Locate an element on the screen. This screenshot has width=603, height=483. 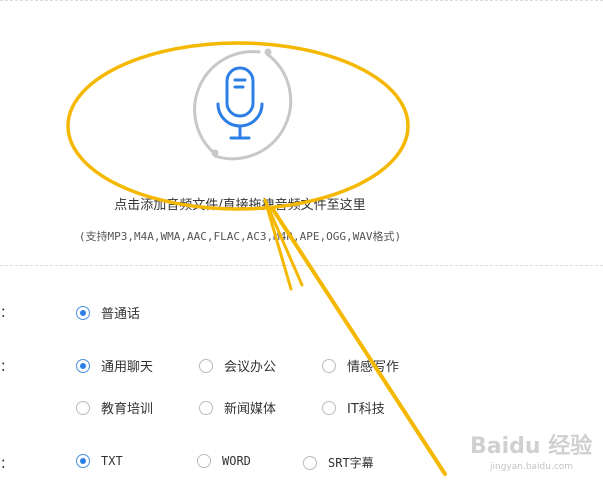
radio-scene-it-tech: IT科技 is located at coordinates (353, 407).